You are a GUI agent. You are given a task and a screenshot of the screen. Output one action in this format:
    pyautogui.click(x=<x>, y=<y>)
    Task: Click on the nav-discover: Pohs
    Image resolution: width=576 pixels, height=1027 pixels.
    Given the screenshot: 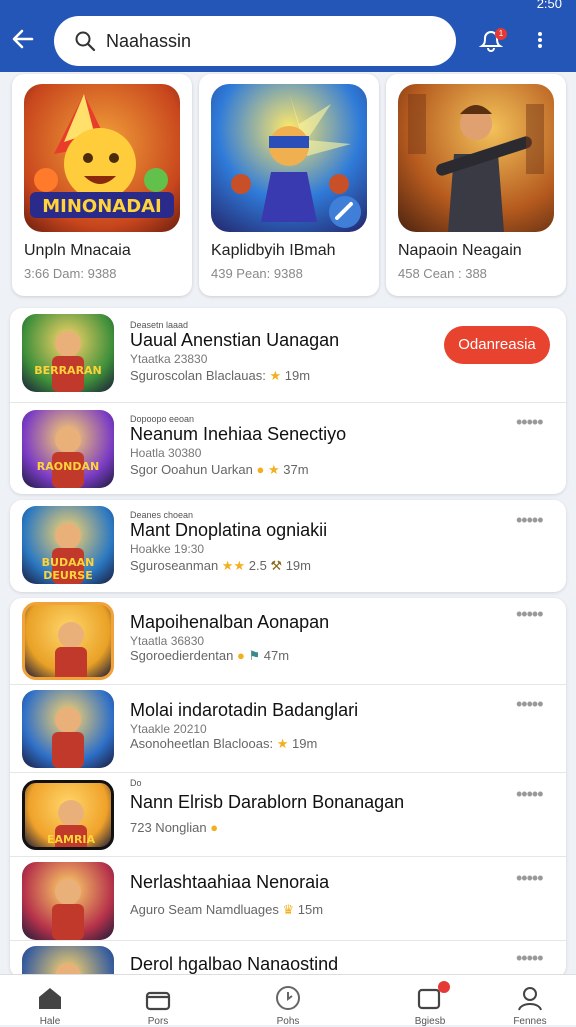 What is the action you would take?
    pyautogui.click(x=288, y=1001)
    